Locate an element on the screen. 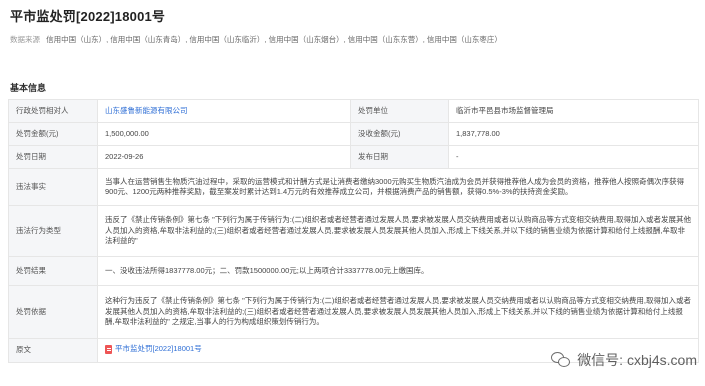 Image resolution: width=705 pixels, height=386 pixels. wechat-watermark: 微信号: cxbj4s.com is located at coordinates (624, 360).